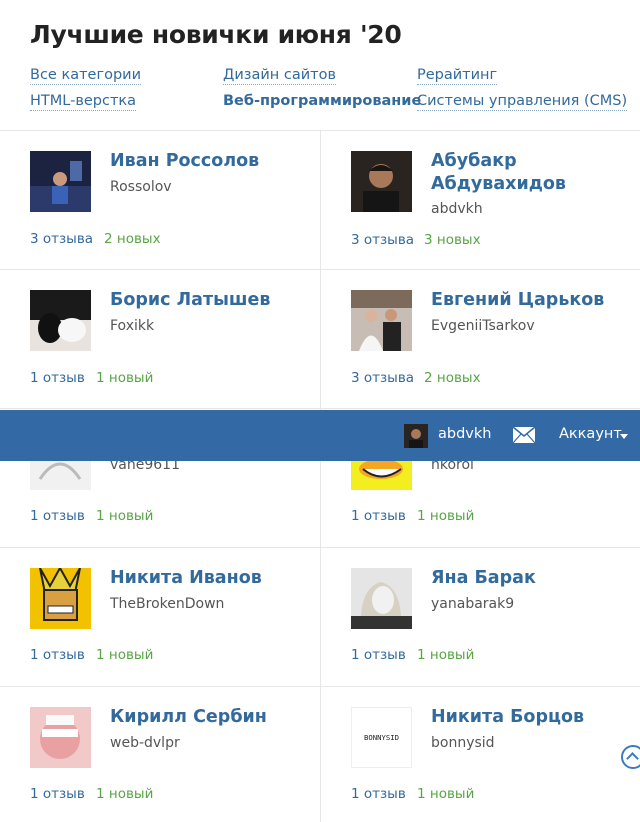 Image resolution: width=640 pixels, height=822 pixels. Describe the element at coordinates (473, 604) in the screenshot. I see `user-login: yanabarak9` at that location.